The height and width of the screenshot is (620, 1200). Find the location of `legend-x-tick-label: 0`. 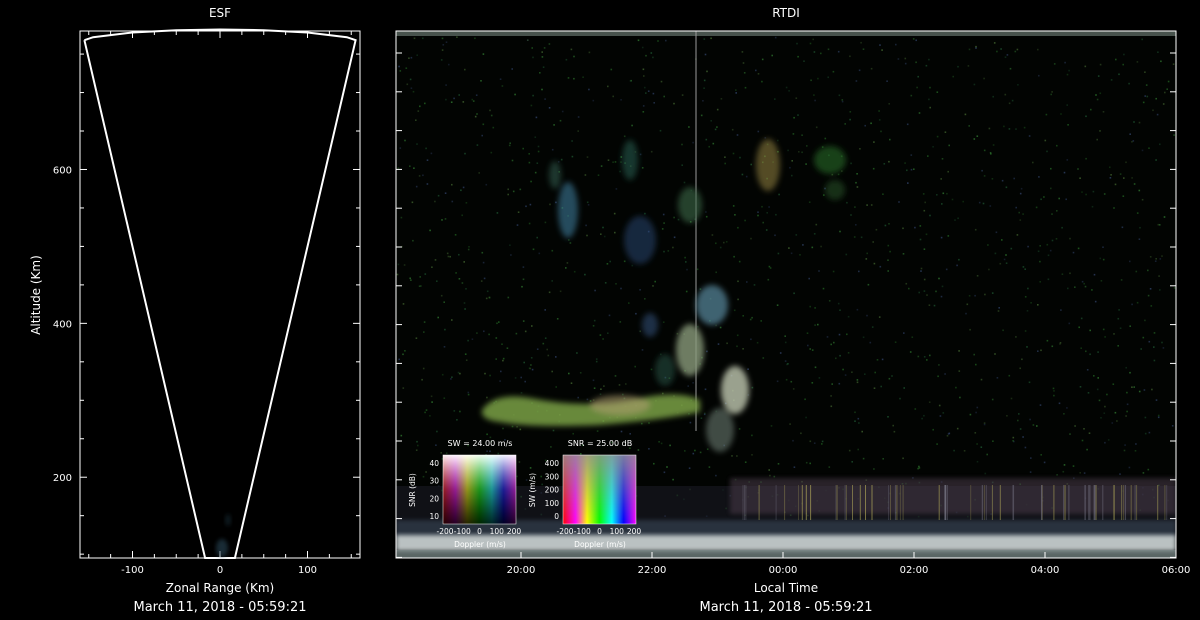

legend-x-tick-label: 0 is located at coordinates (599, 531).